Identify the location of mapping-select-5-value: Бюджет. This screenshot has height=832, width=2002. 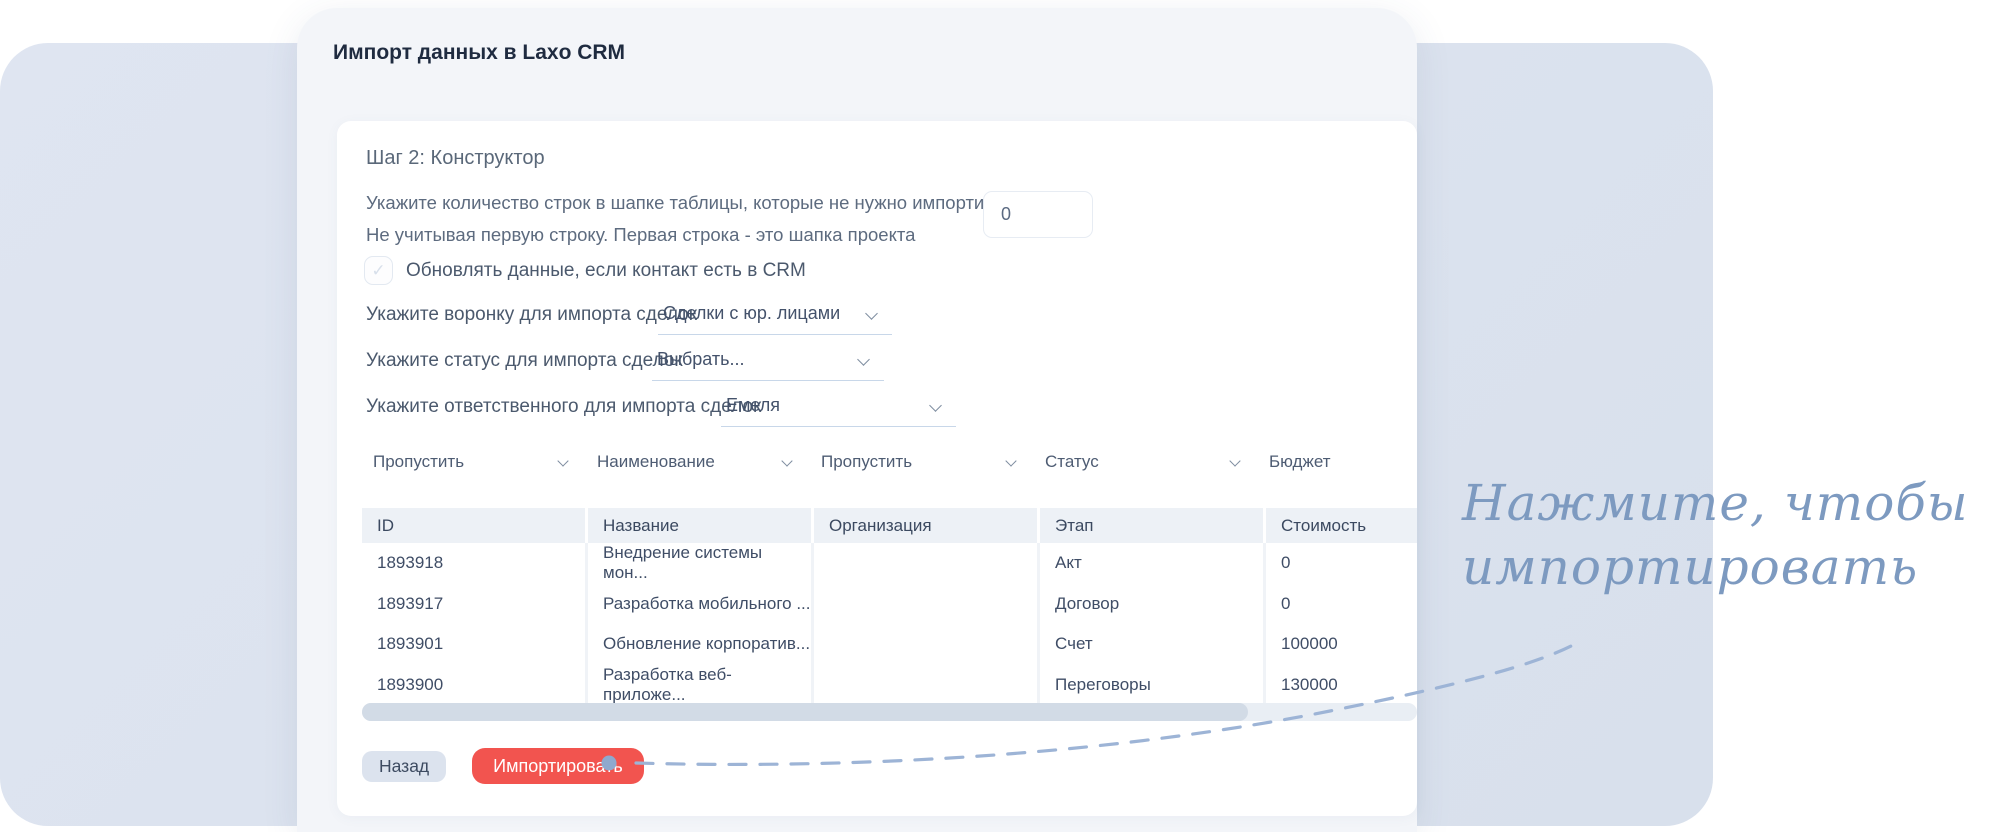
(1300, 461).